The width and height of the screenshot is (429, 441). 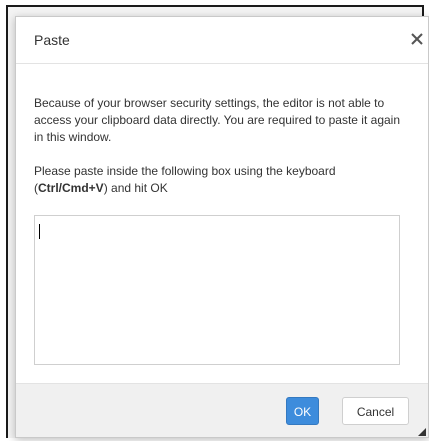 I want to click on dialog-footer: OK Cancel, so click(x=222, y=410).